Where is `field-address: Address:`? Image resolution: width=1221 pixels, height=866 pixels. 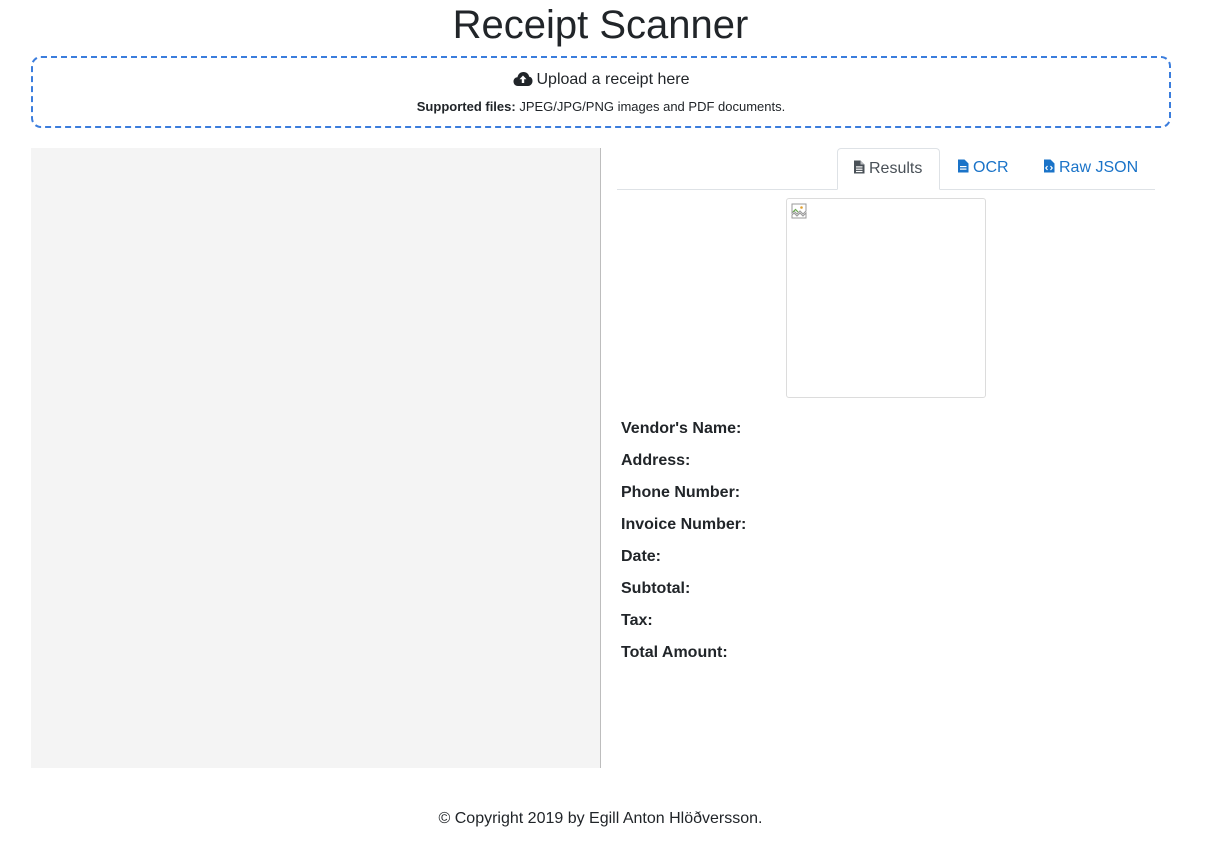 field-address: Address: is located at coordinates (656, 460).